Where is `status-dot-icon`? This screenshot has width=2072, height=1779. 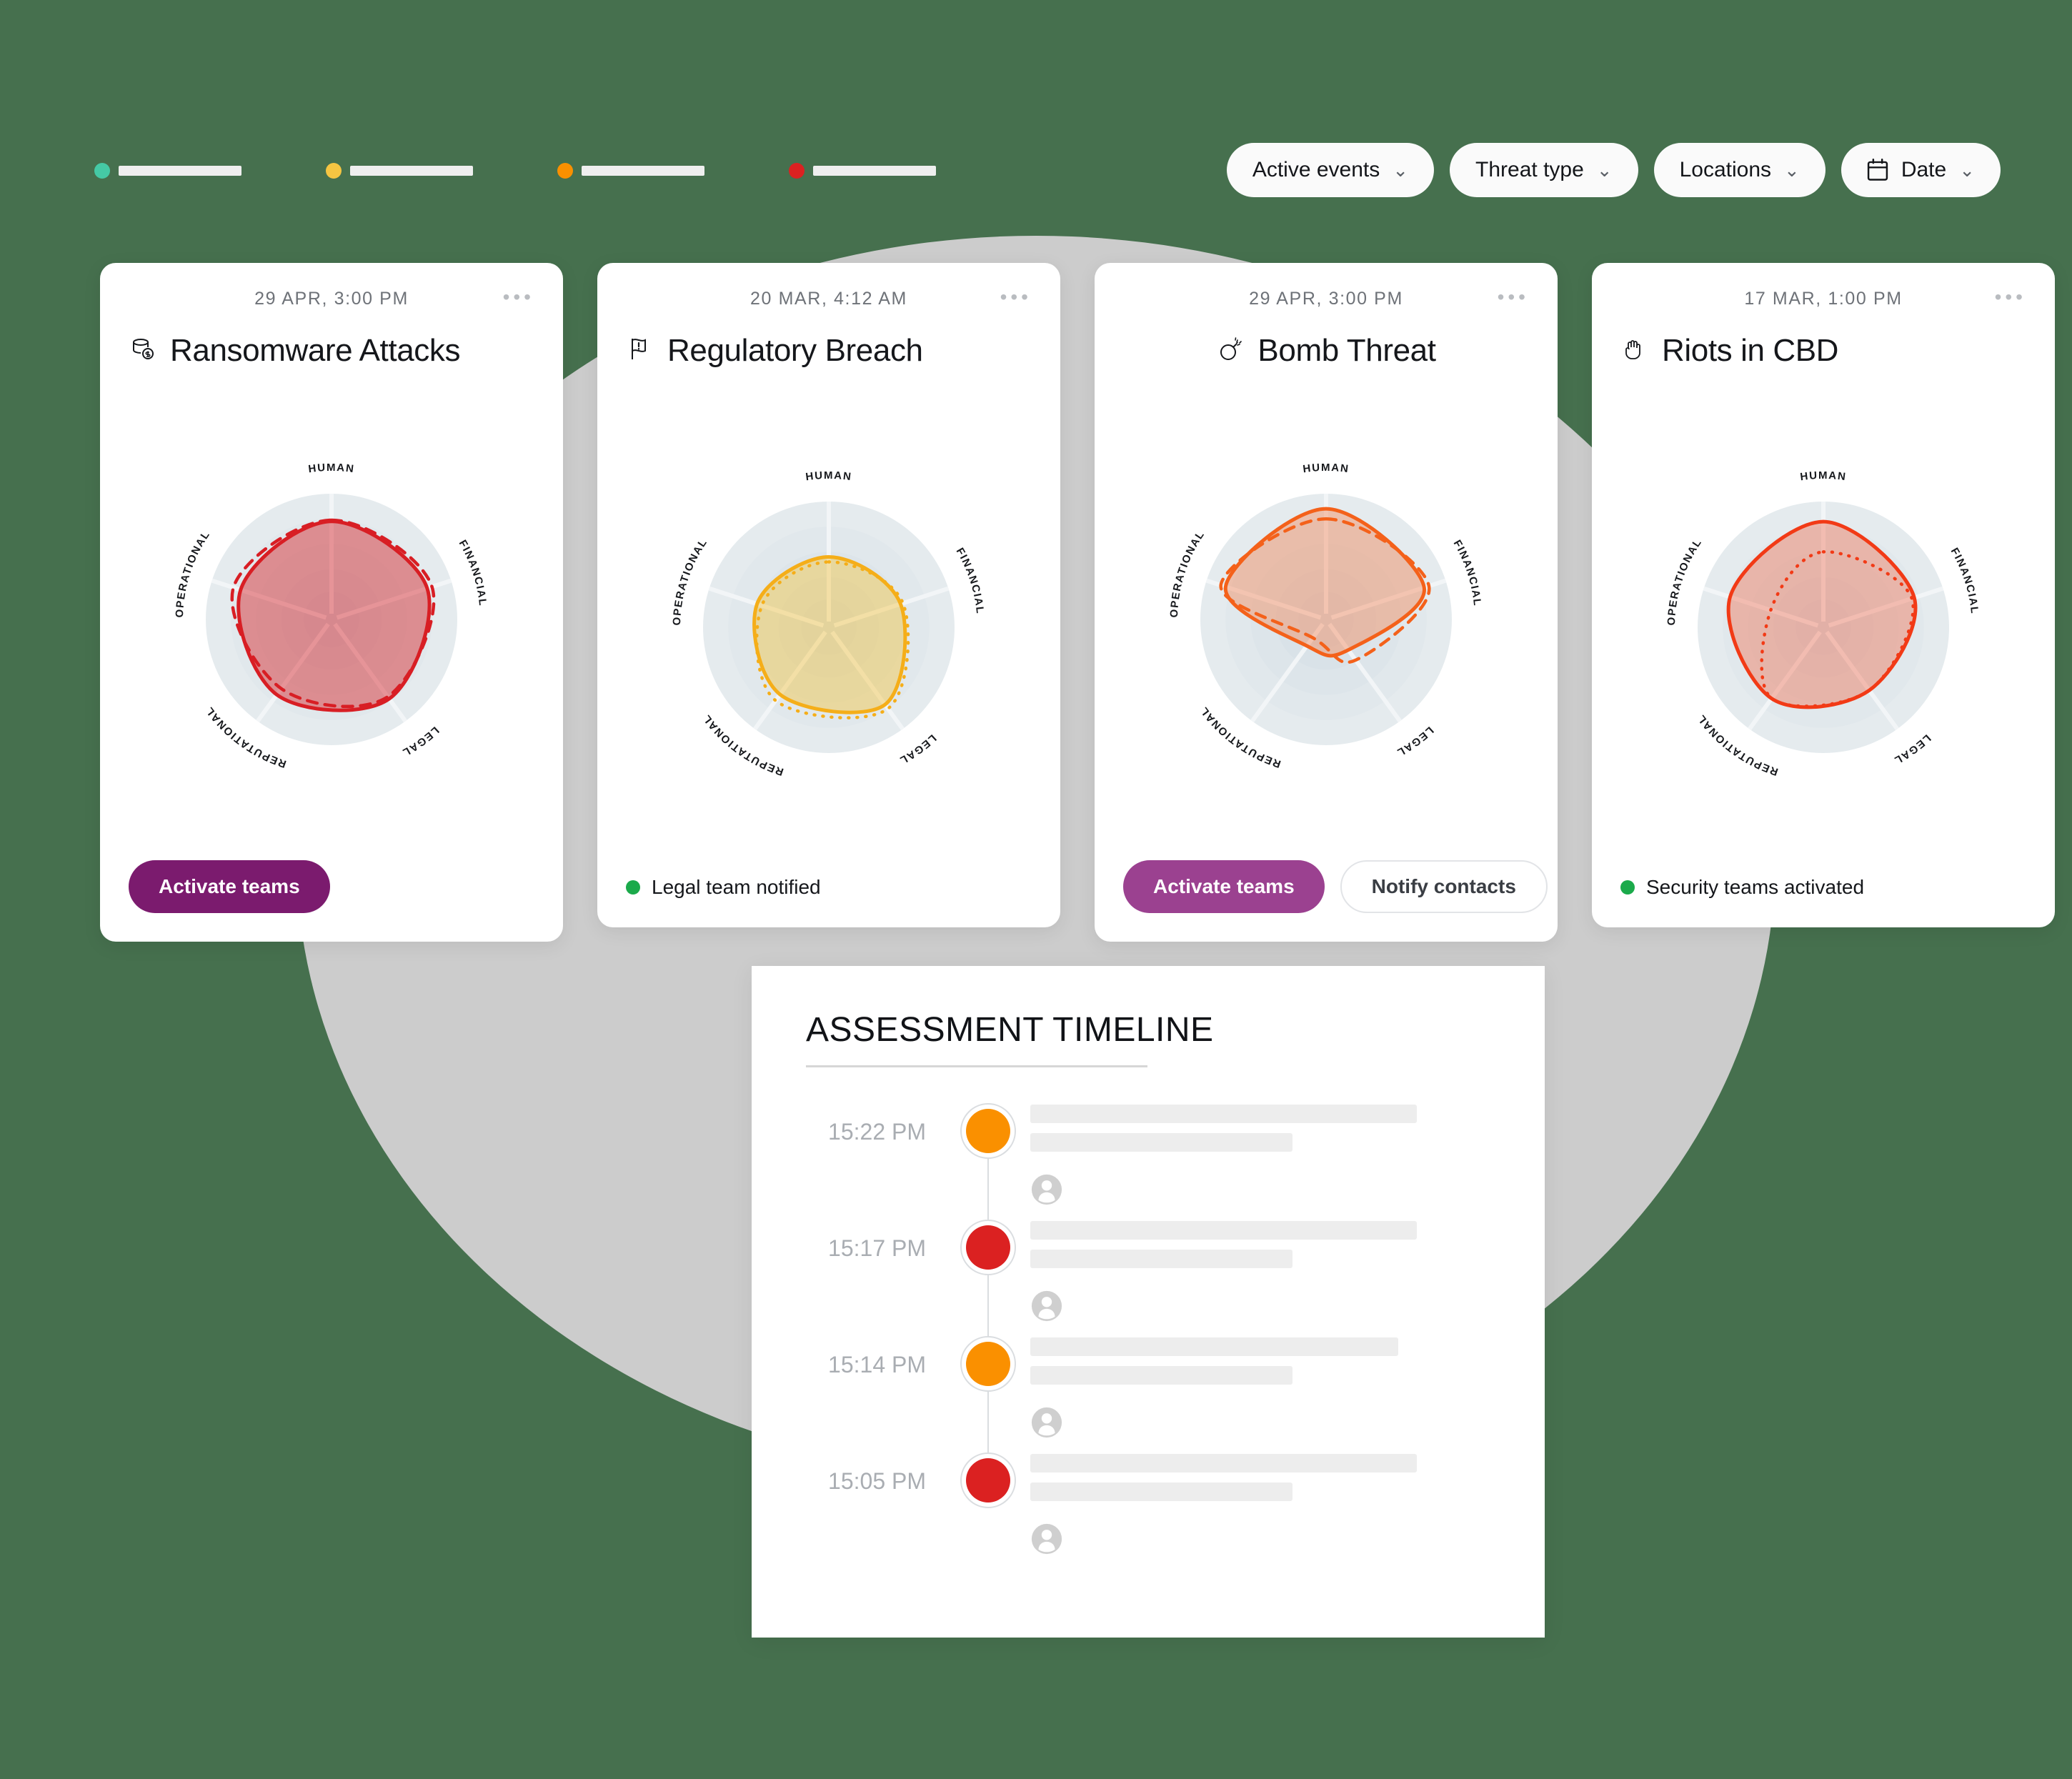 status-dot-icon is located at coordinates (1627, 887).